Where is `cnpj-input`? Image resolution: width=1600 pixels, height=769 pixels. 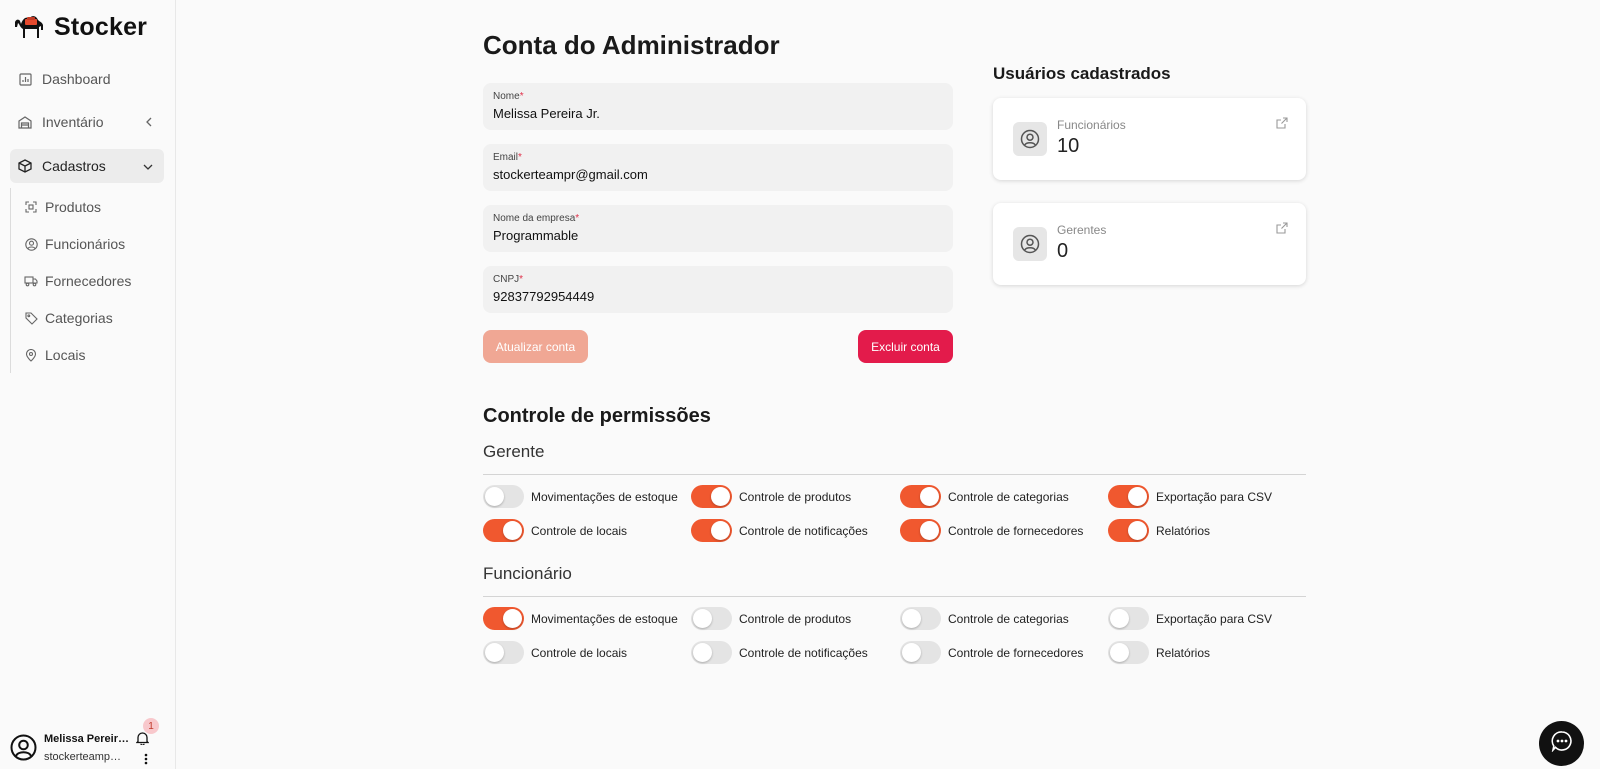 cnpj-input is located at coordinates (713, 296).